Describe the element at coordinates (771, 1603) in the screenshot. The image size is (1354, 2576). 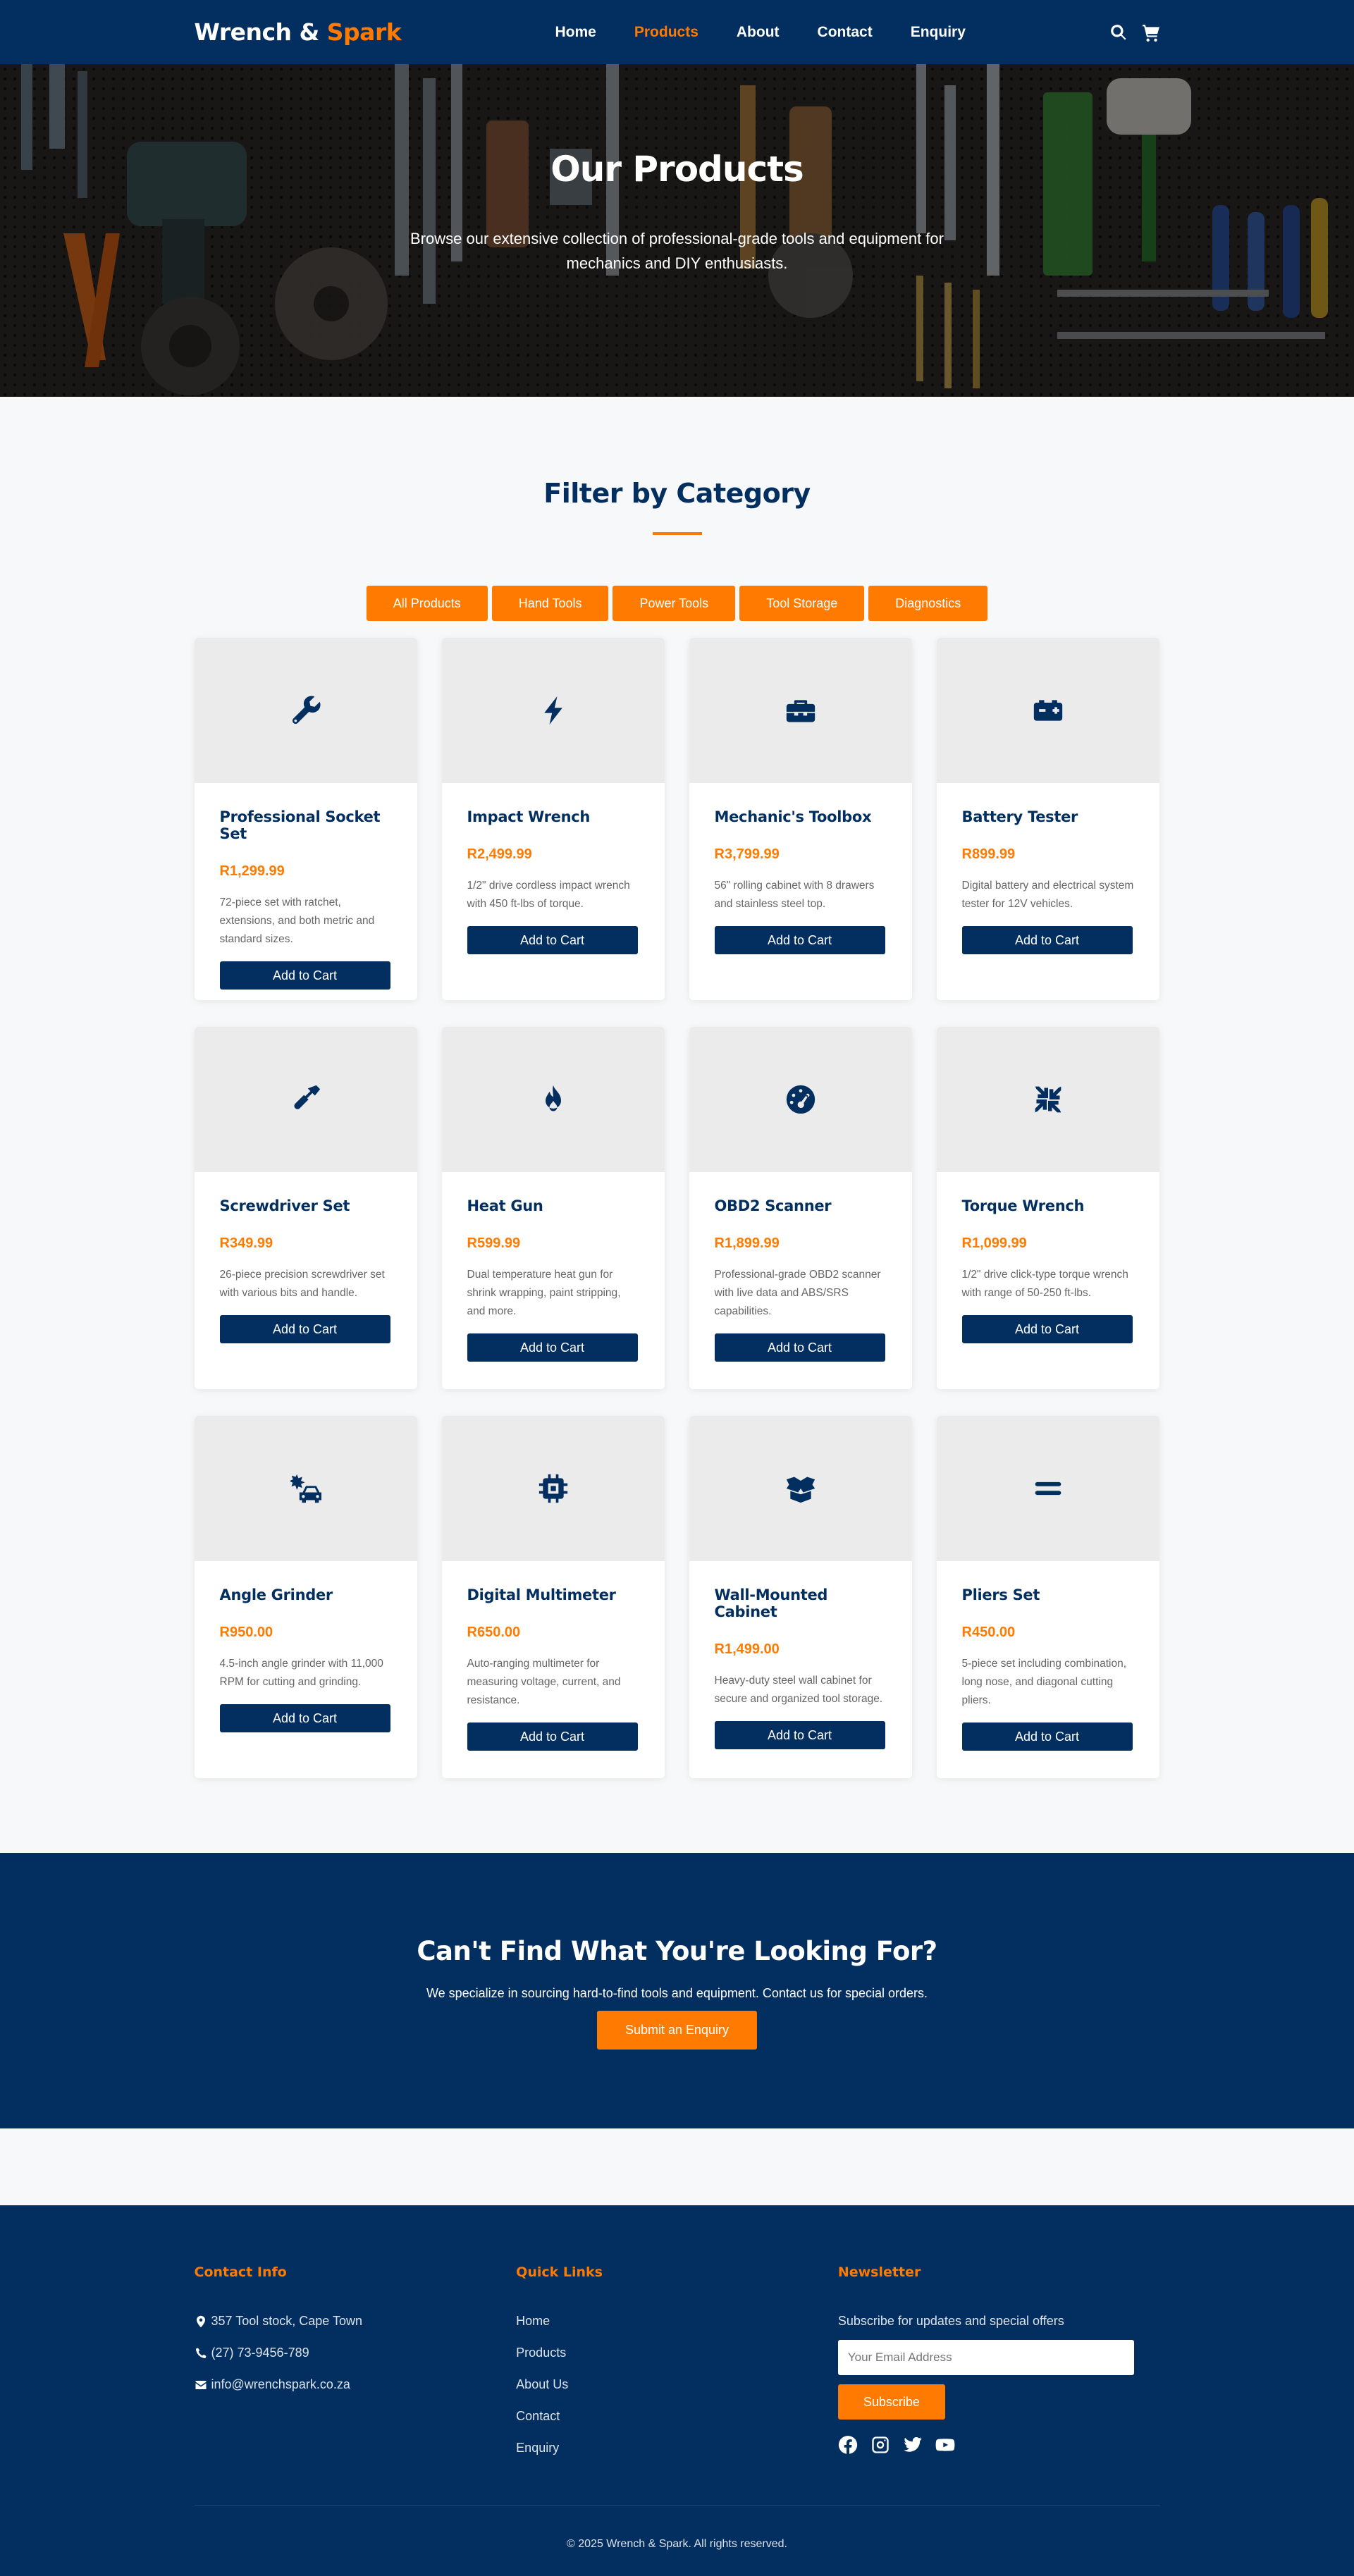
I see `product-name: Wall-Mounted Cabinet` at that location.